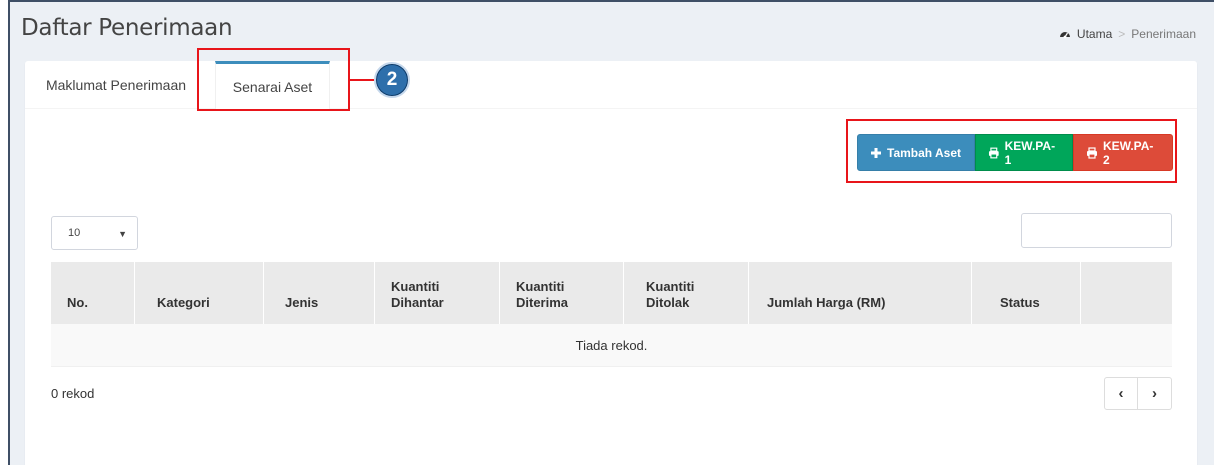 The image size is (1214, 465). What do you see at coordinates (876, 152) in the screenshot?
I see `plus-icon` at bounding box center [876, 152].